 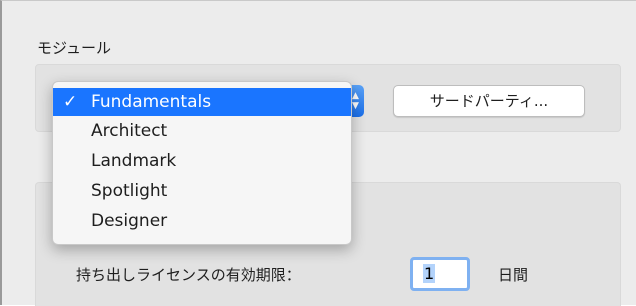 What do you see at coordinates (134, 161) in the screenshot?
I see `menu-item-label: Landmark` at bounding box center [134, 161].